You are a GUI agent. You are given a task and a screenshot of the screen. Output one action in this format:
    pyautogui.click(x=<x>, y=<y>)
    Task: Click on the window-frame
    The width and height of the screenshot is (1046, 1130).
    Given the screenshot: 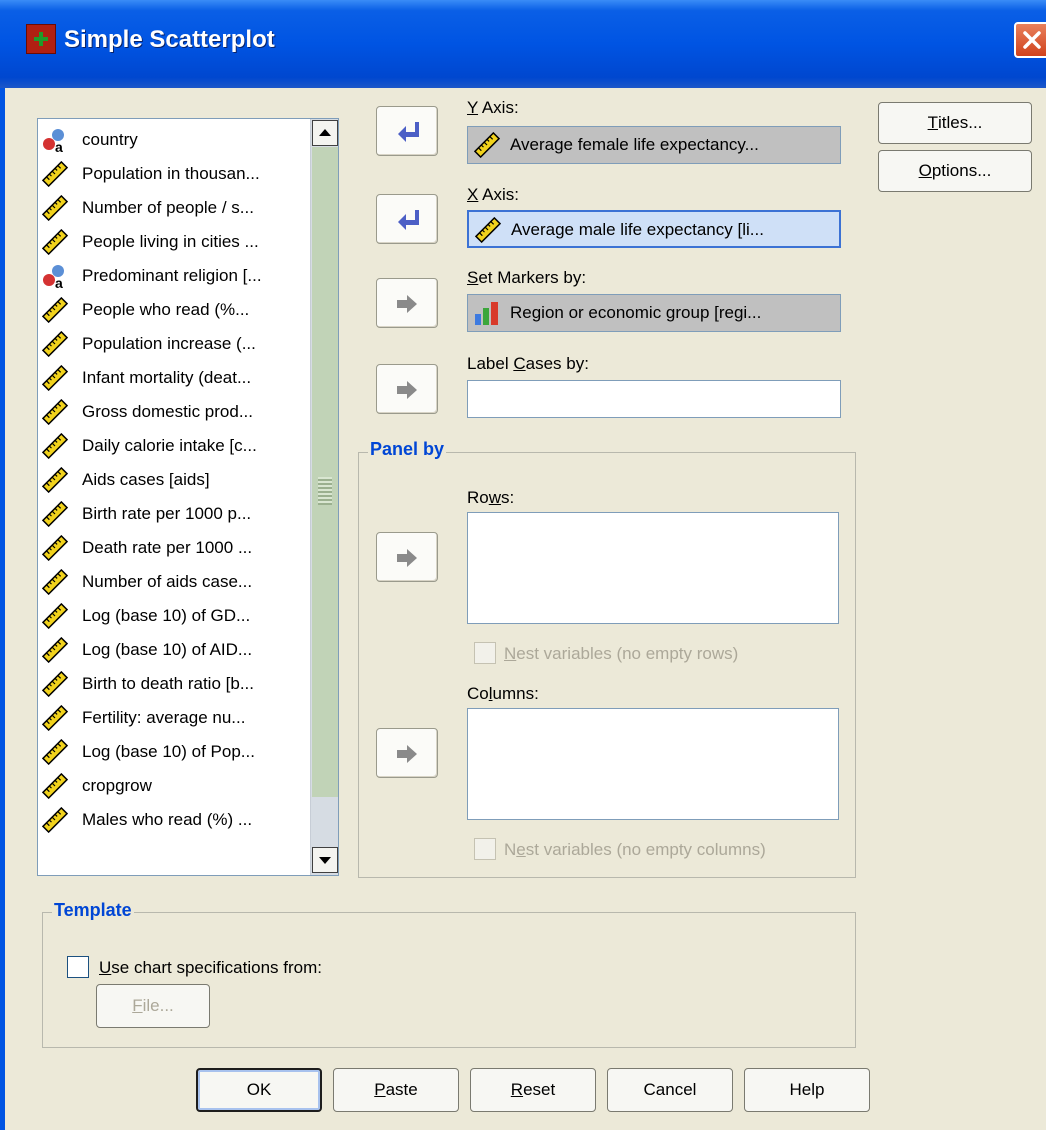 What is the action you would take?
    pyautogui.click(x=2, y=609)
    